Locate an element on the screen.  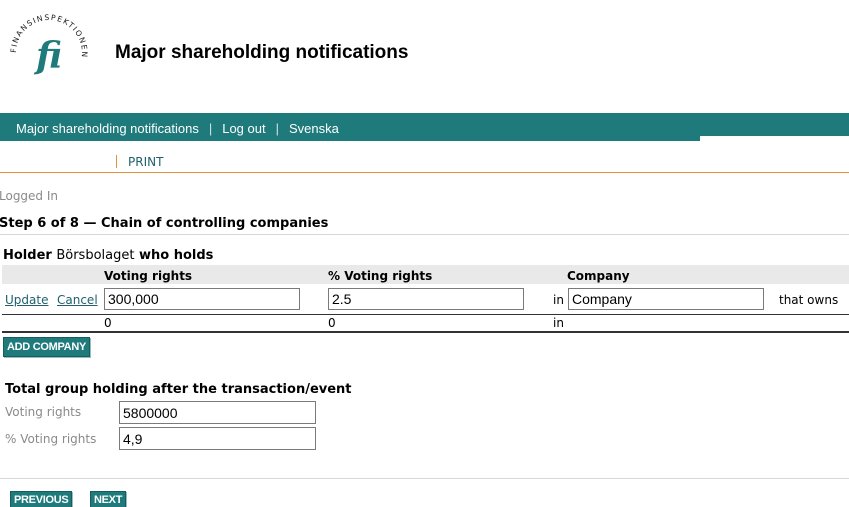
nav-link-log-out: Log out is located at coordinates (243, 128).